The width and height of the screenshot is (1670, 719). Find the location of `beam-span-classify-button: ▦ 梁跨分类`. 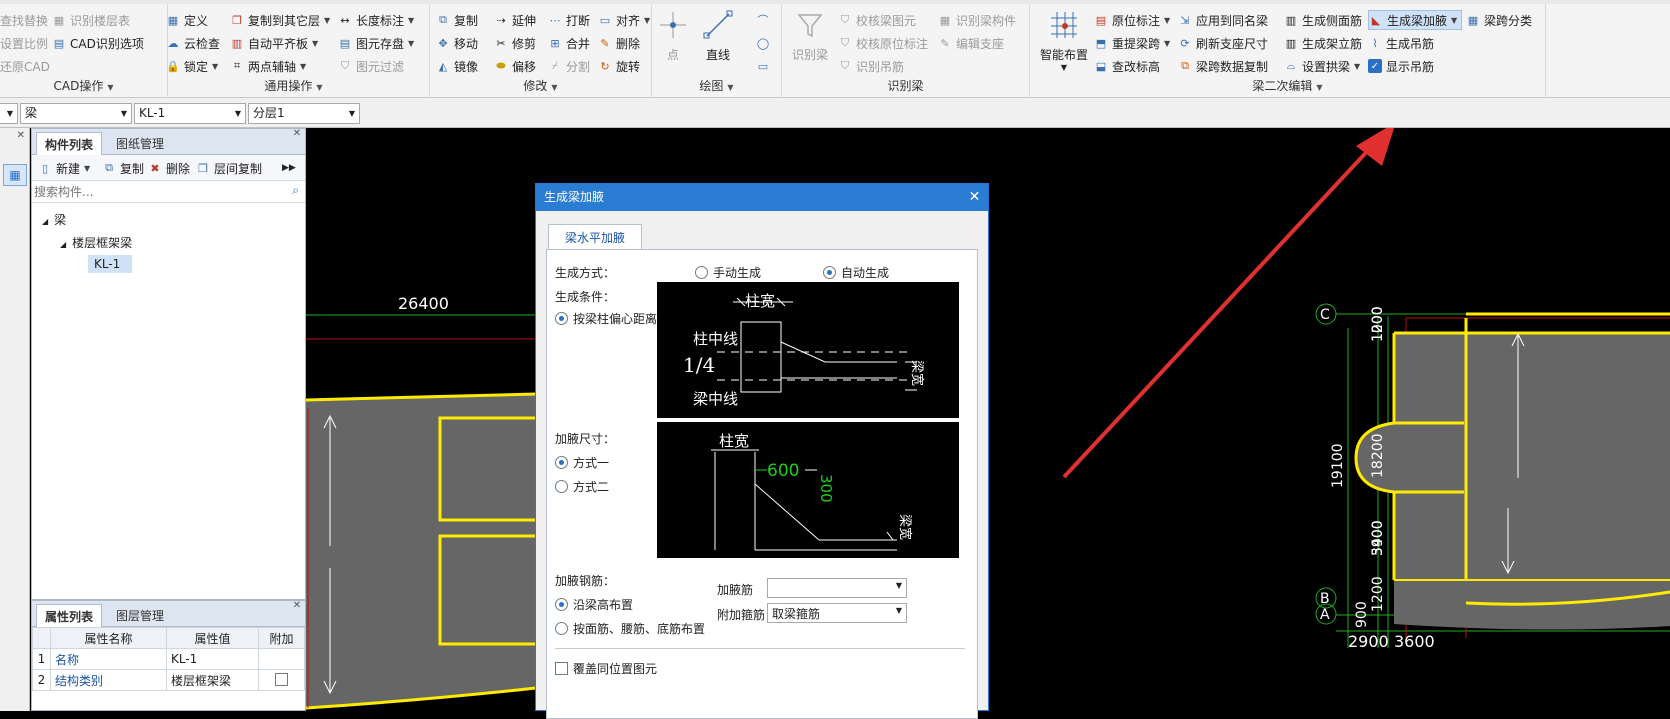

beam-span-classify-button: ▦ 梁跨分类 is located at coordinates (1499, 20).